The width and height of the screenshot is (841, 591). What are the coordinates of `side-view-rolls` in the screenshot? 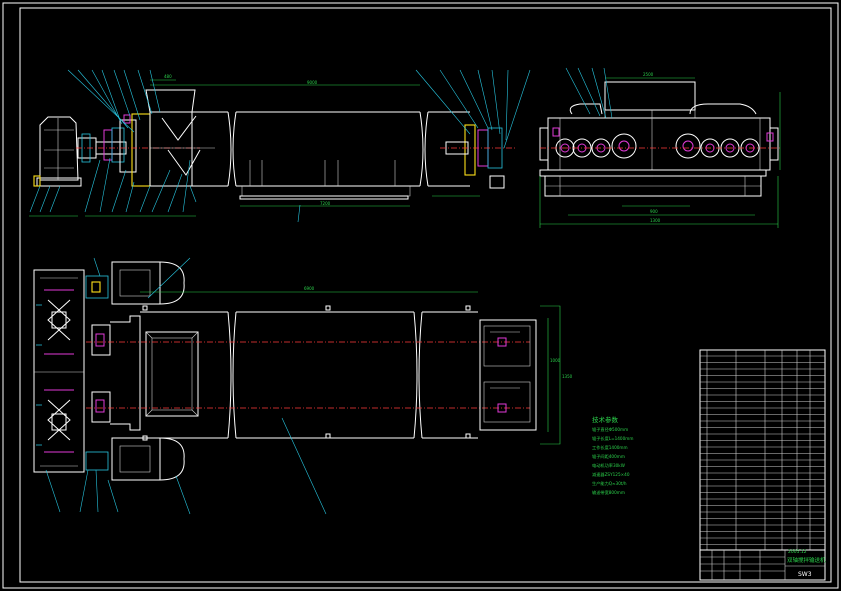 It's located at (657, 146).